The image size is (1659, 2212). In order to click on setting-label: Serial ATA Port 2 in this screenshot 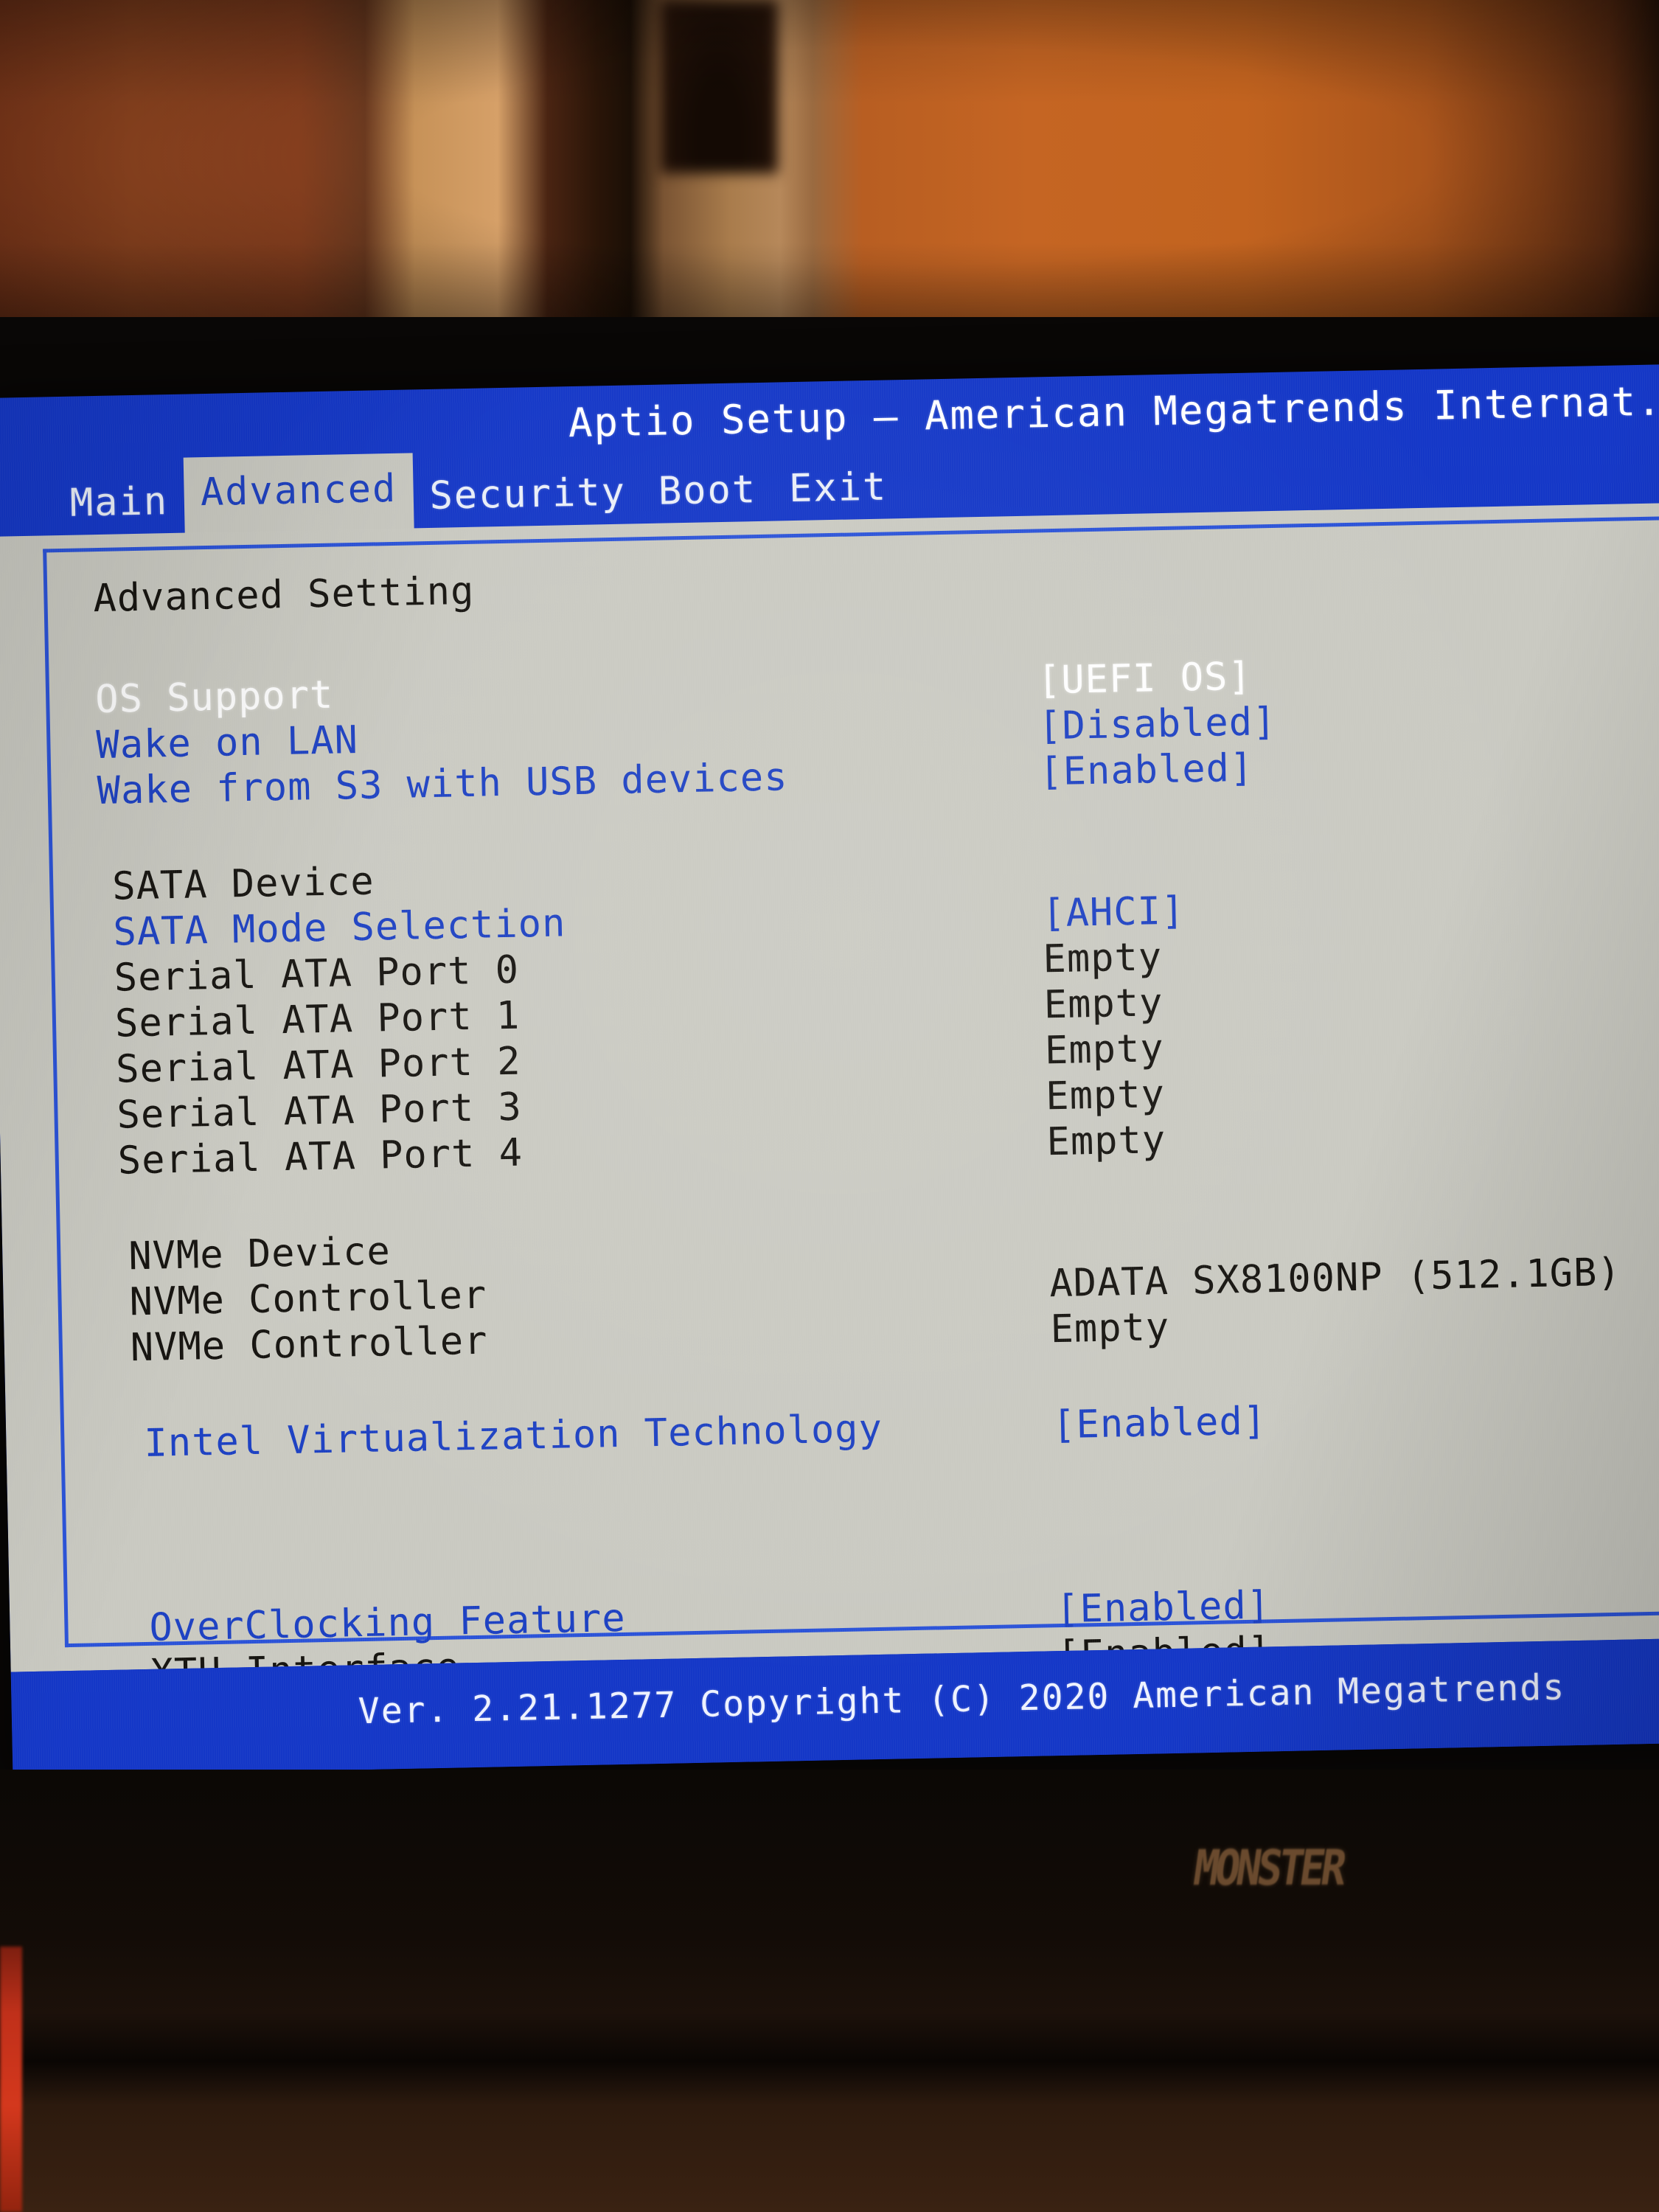, I will do `click(318, 1065)`.